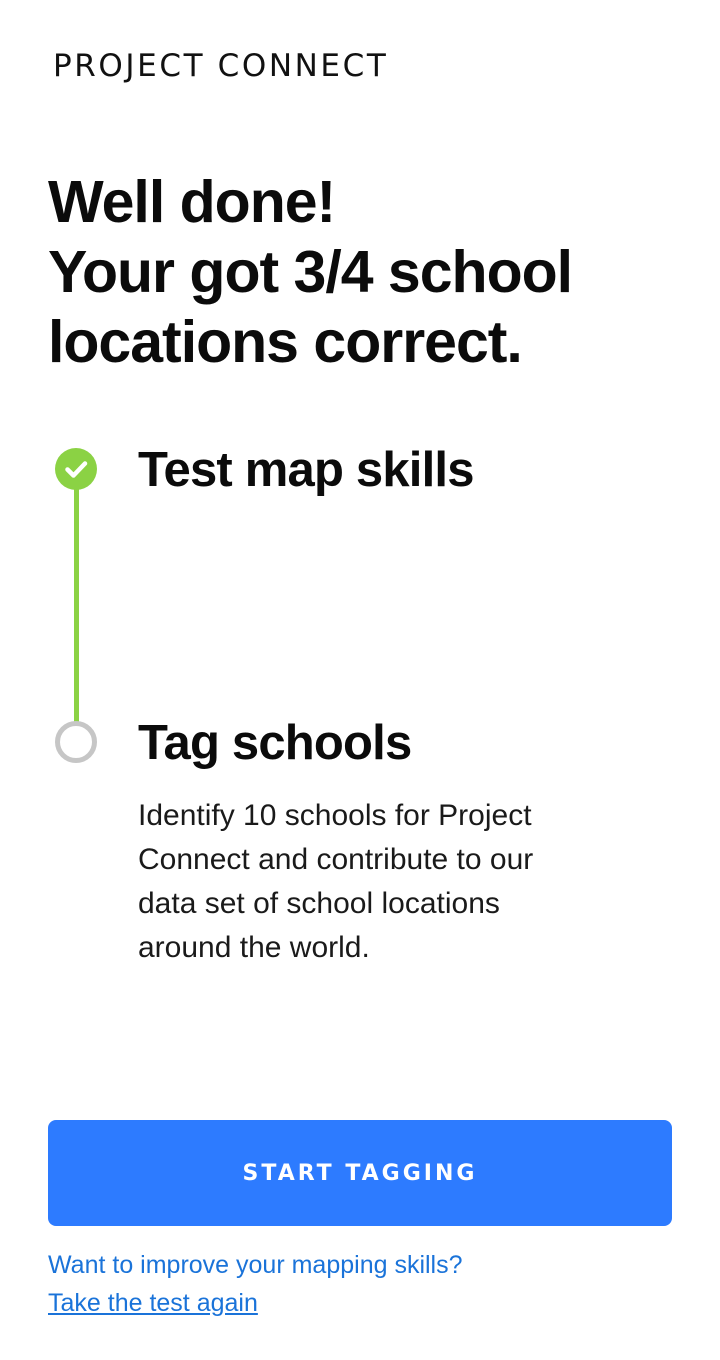  What do you see at coordinates (255, 1265) in the screenshot?
I see `improve-skills-prompt: Want to improve your mapping skills?` at bounding box center [255, 1265].